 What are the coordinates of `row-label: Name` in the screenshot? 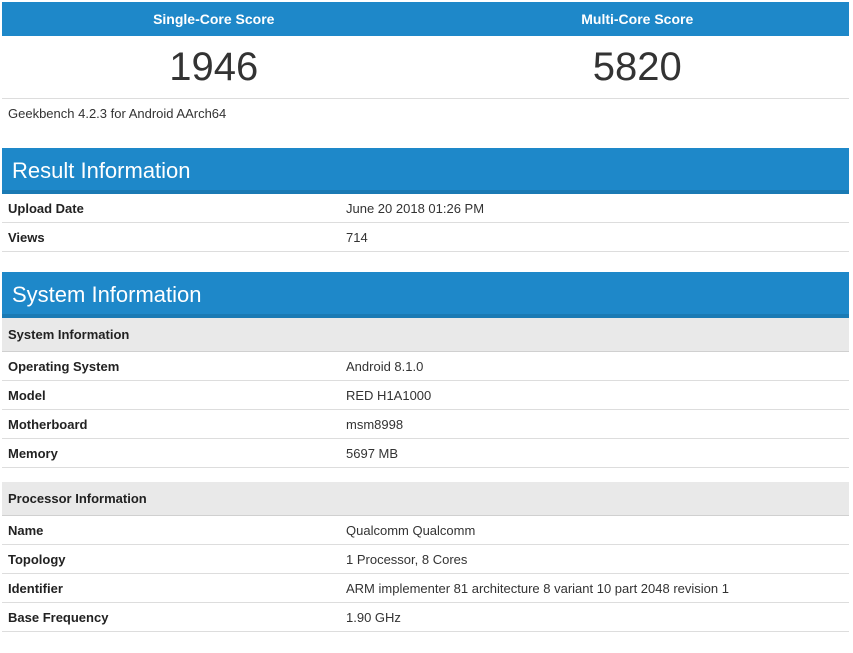 It's located at (26, 530).